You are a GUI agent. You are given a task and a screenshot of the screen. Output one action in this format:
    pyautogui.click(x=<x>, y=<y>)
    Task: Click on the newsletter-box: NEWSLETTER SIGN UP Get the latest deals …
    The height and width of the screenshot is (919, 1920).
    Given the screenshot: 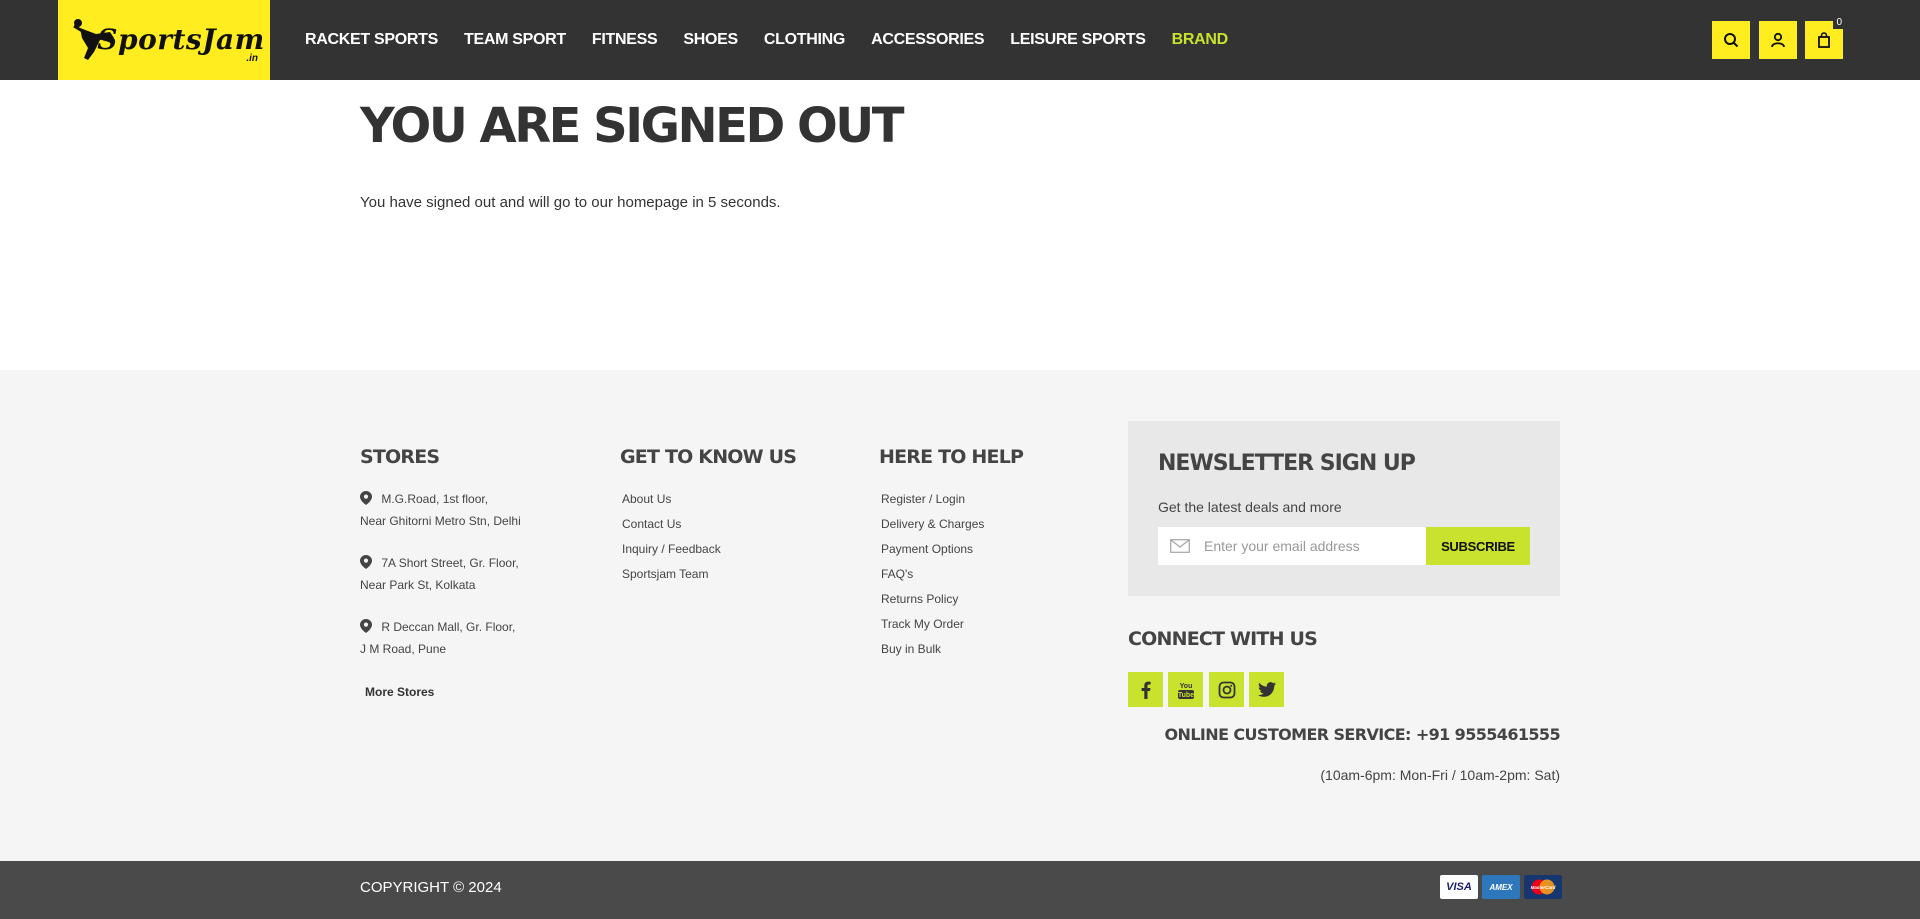 What is the action you would take?
    pyautogui.click(x=1344, y=508)
    